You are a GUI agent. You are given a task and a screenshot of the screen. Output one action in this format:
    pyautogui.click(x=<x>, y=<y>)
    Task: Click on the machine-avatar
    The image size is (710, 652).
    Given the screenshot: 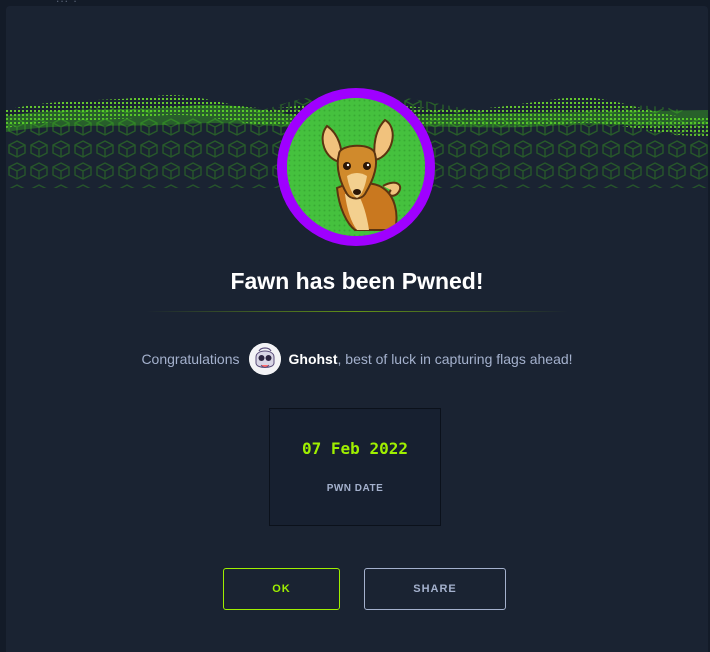 What is the action you would take?
    pyautogui.click(x=356, y=167)
    